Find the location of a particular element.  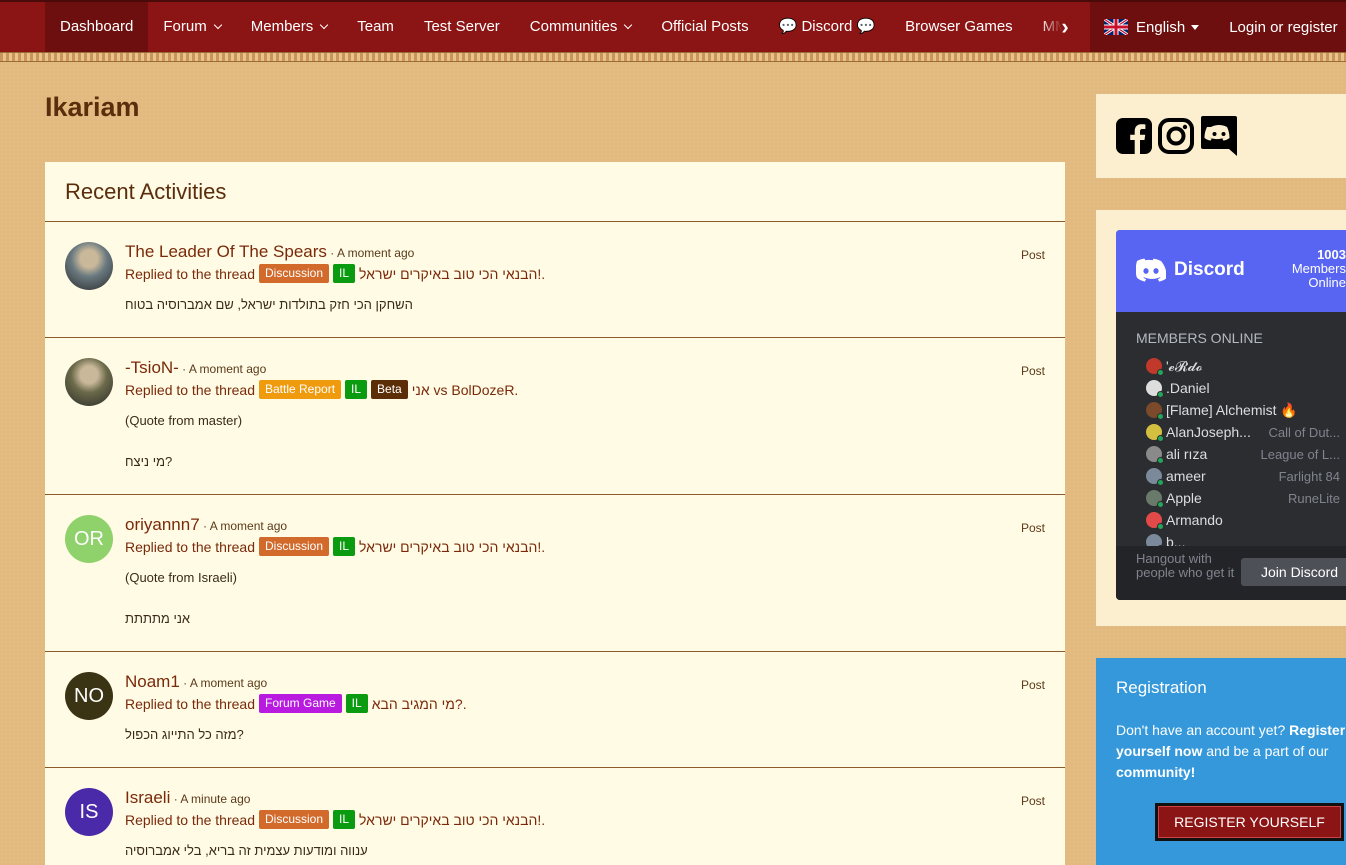

nav-item-2: Members is located at coordinates (289, 27).